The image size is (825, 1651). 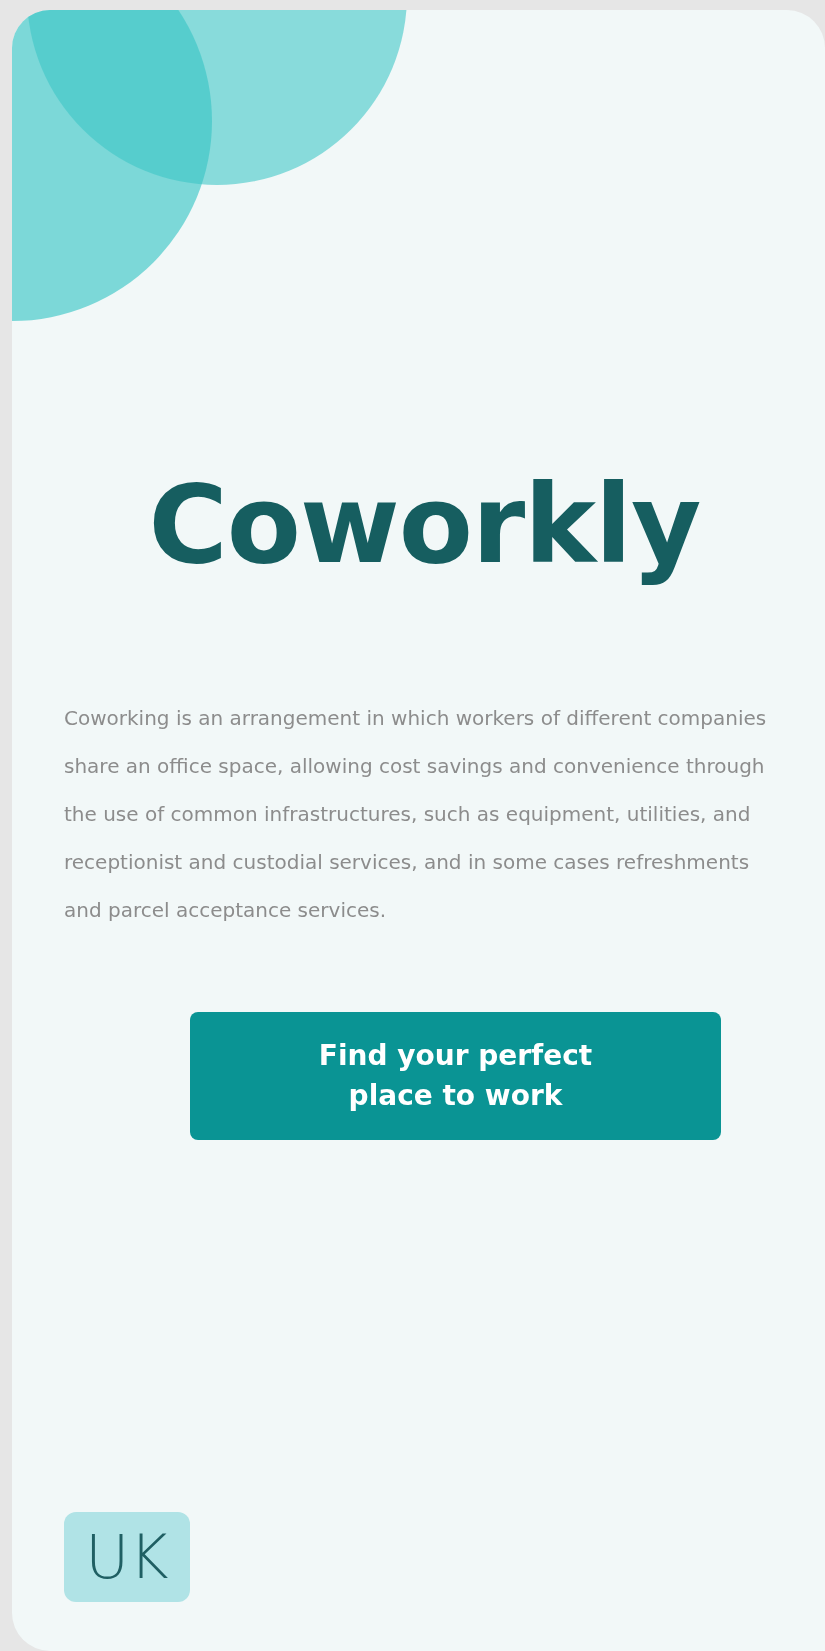 I want to click on app-title: Coworkly, so click(x=424, y=525).